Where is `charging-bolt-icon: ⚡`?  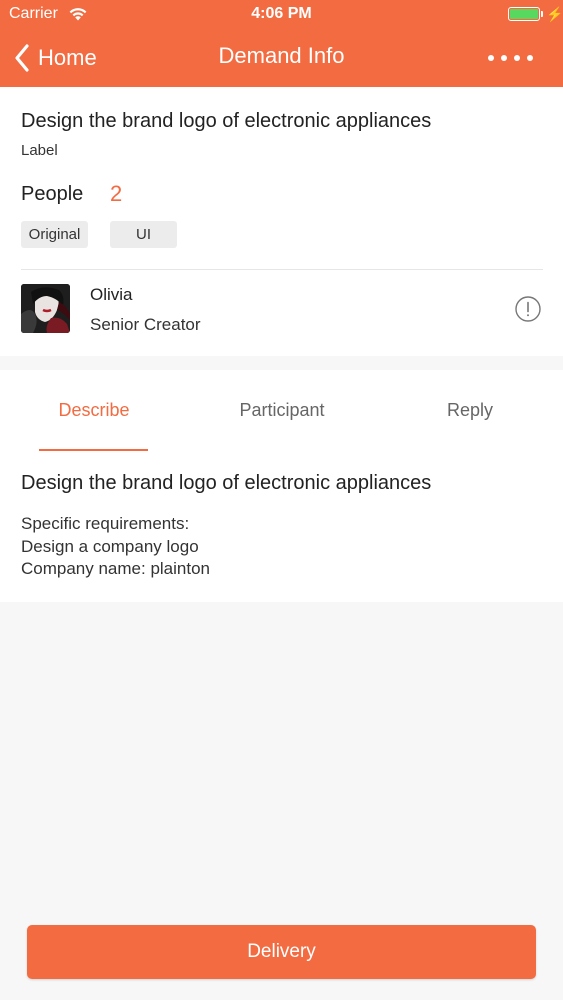
charging-bolt-icon: ⚡ is located at coordinates (554, 14).